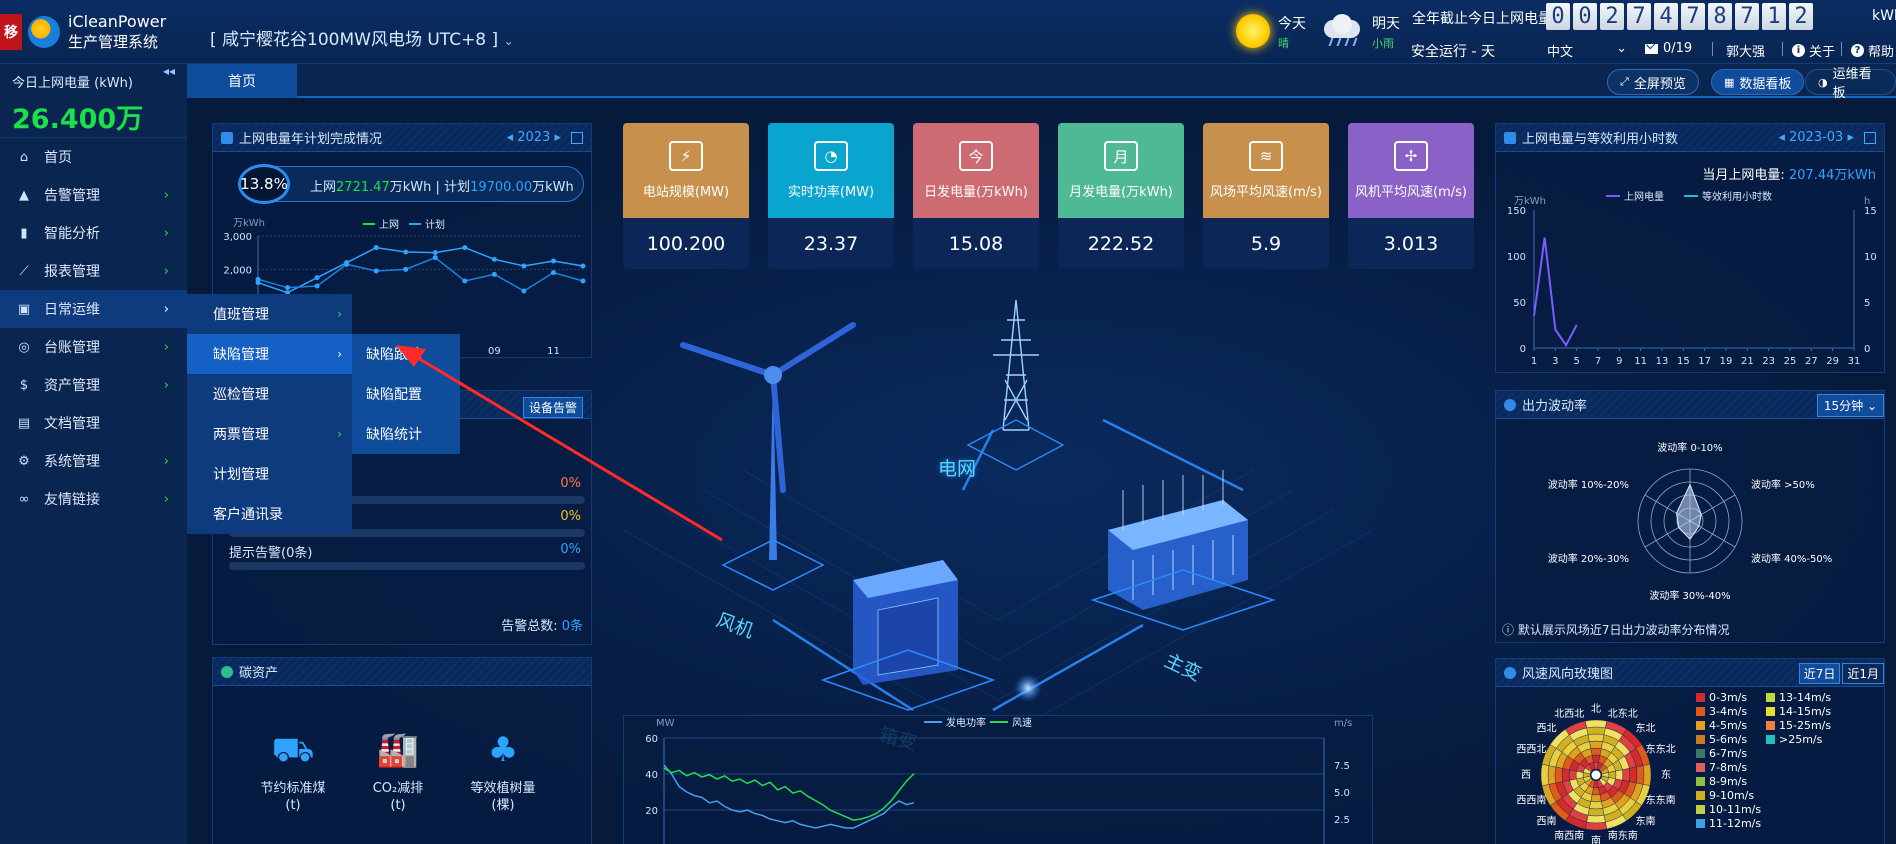 This screenshot has width=1896, height=844. I want to click on sidebar-item-2: ▮ 智能分析 ›, so click(93, 233).